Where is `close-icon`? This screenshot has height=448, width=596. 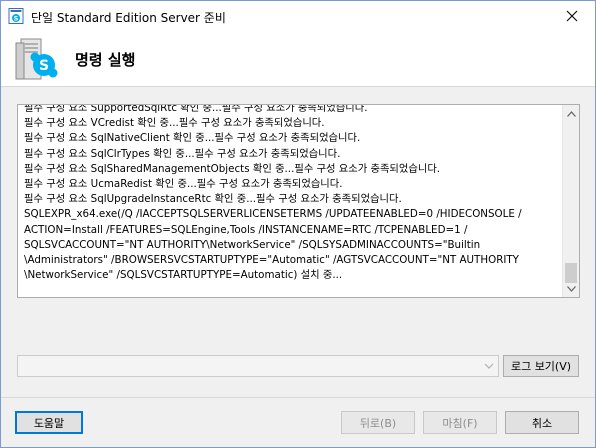 close-icon is located at coordinates (572, 16).